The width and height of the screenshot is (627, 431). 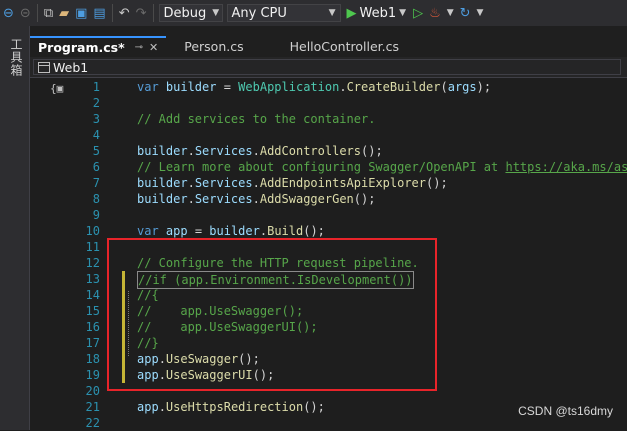 I want to click on toolbox-strip: 工具箱, so click(x=15, y=228).